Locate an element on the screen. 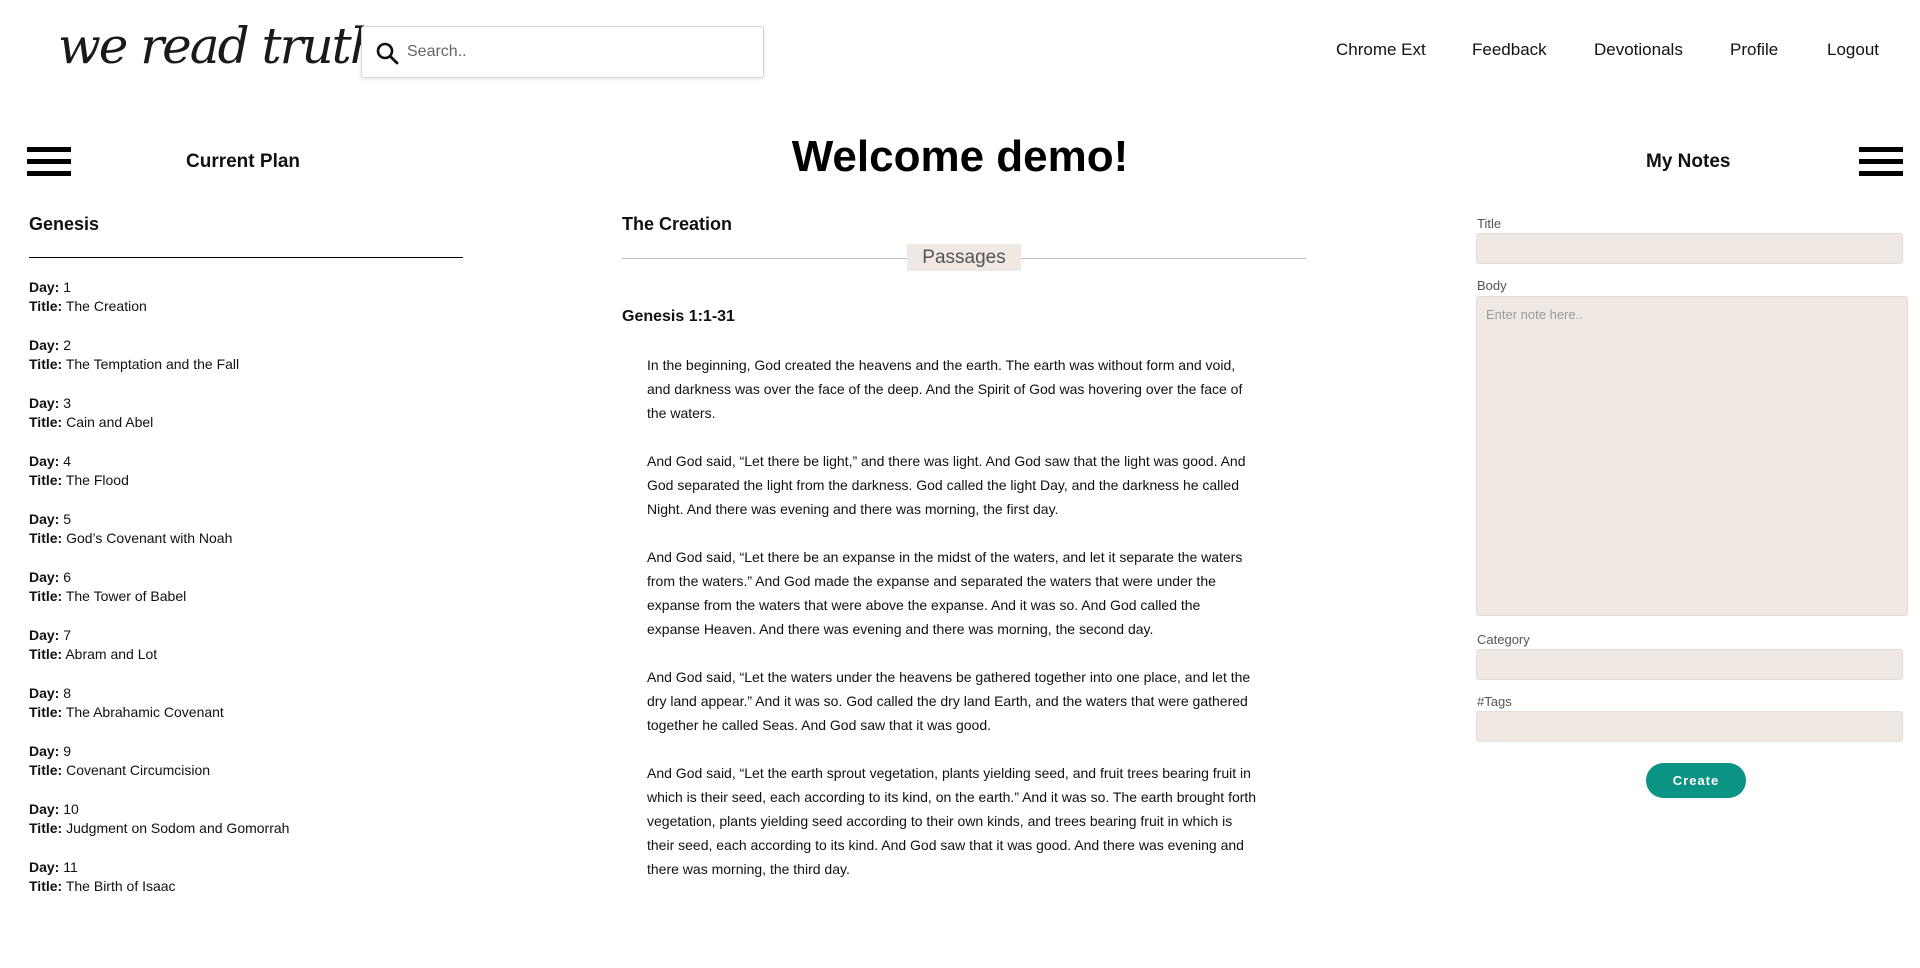 The height and width of the screenshot is (968, 1920). nav-profile: Profile is located at coordinates (1754, 50).